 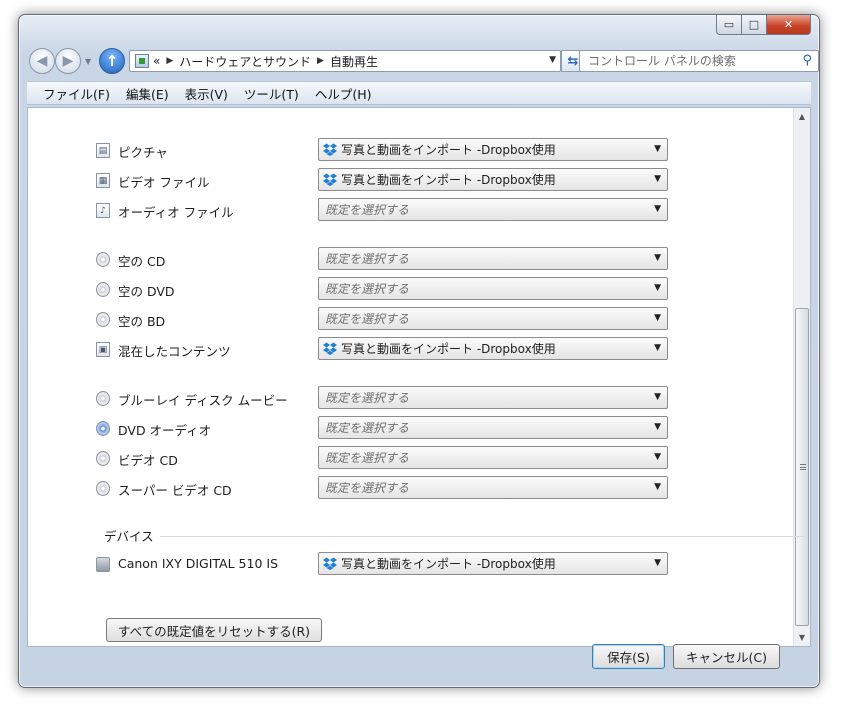 I want to click on row-label: ブルーレイ ディスク ムービー, so click(x=203, y=400).